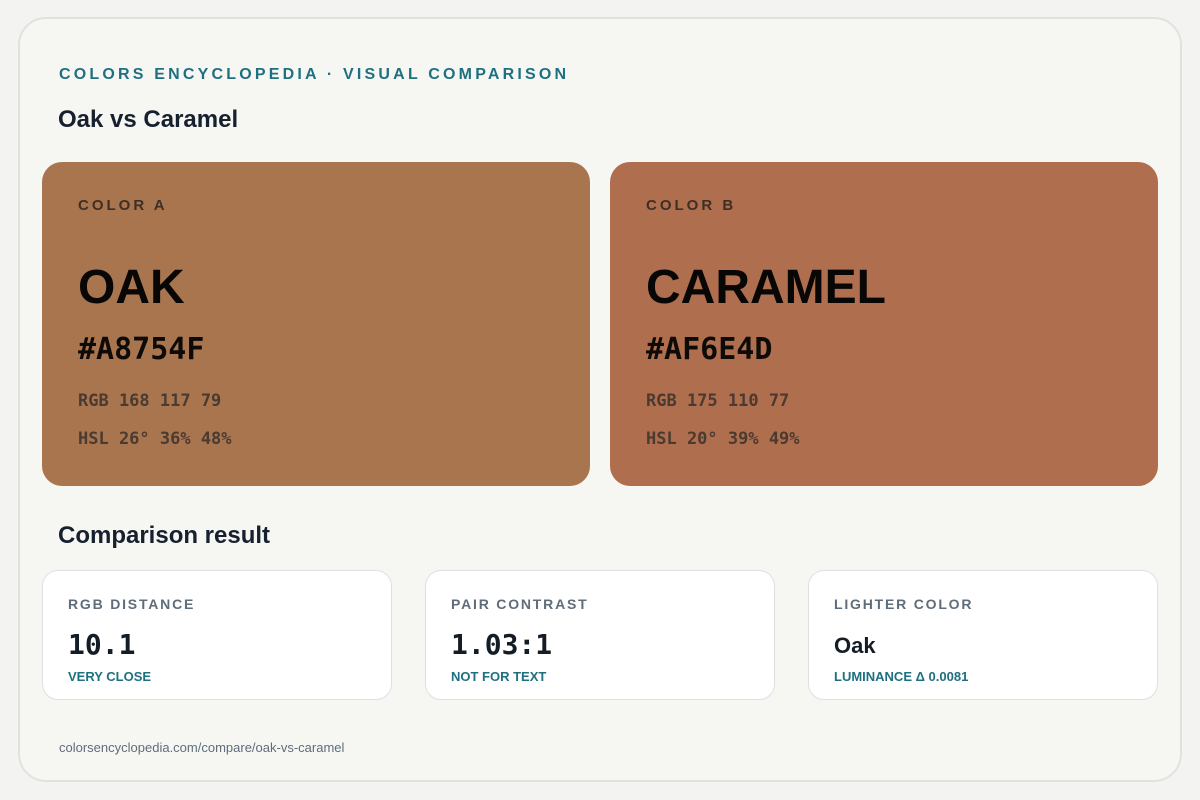  I want to click on color-a-hsl: HSL 26° 36% 48%, so click(155, 439).